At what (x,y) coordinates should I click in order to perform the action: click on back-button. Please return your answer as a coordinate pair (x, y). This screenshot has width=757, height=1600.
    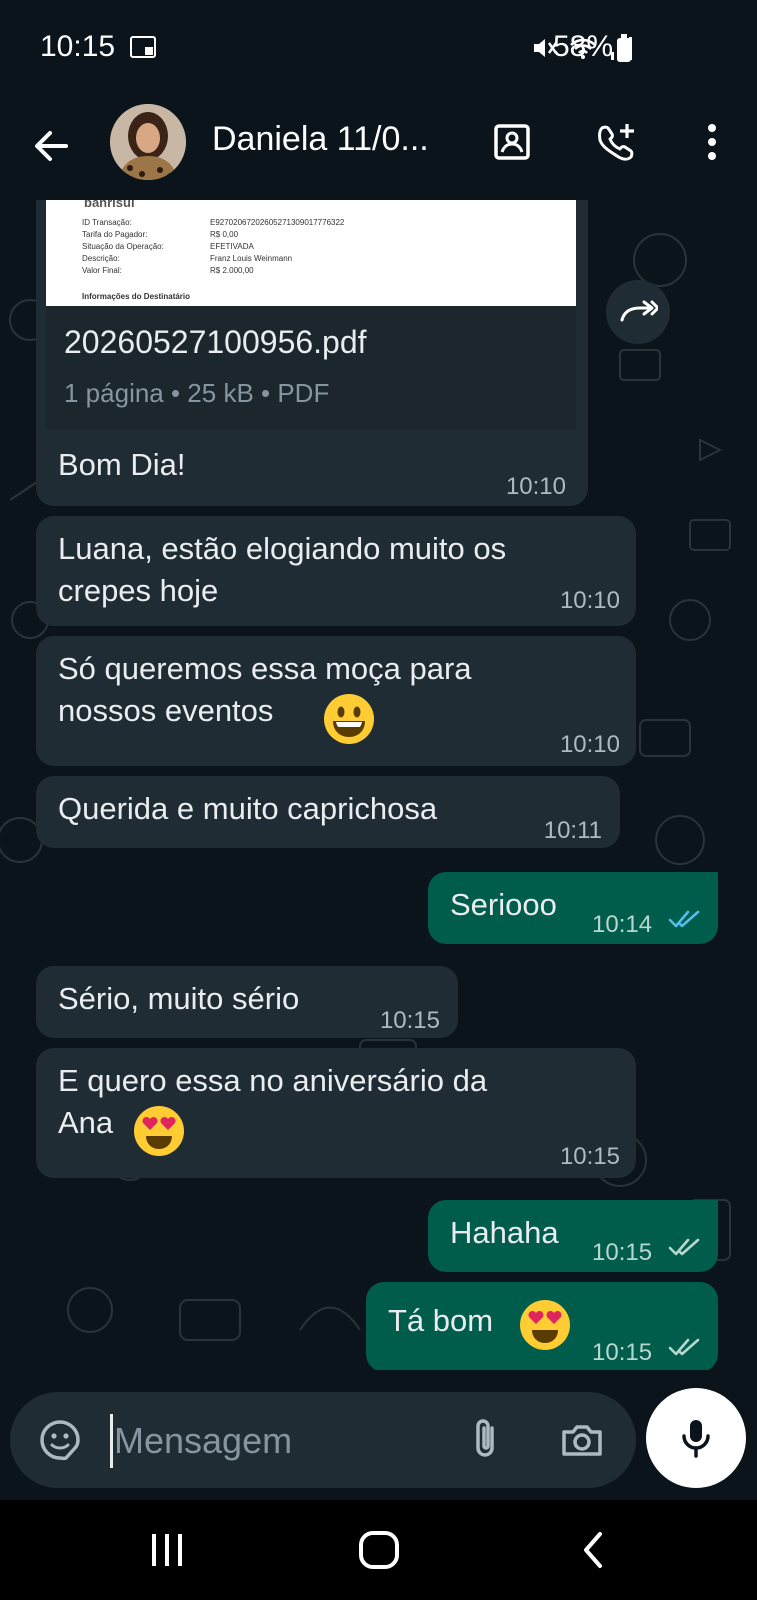
    Looking at the image, I should click on (52, 146).